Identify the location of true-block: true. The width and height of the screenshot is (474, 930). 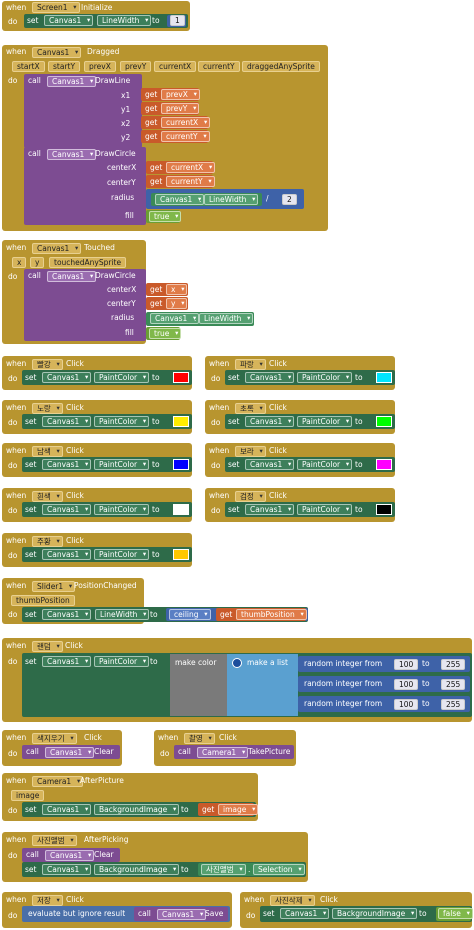
(164, 216).